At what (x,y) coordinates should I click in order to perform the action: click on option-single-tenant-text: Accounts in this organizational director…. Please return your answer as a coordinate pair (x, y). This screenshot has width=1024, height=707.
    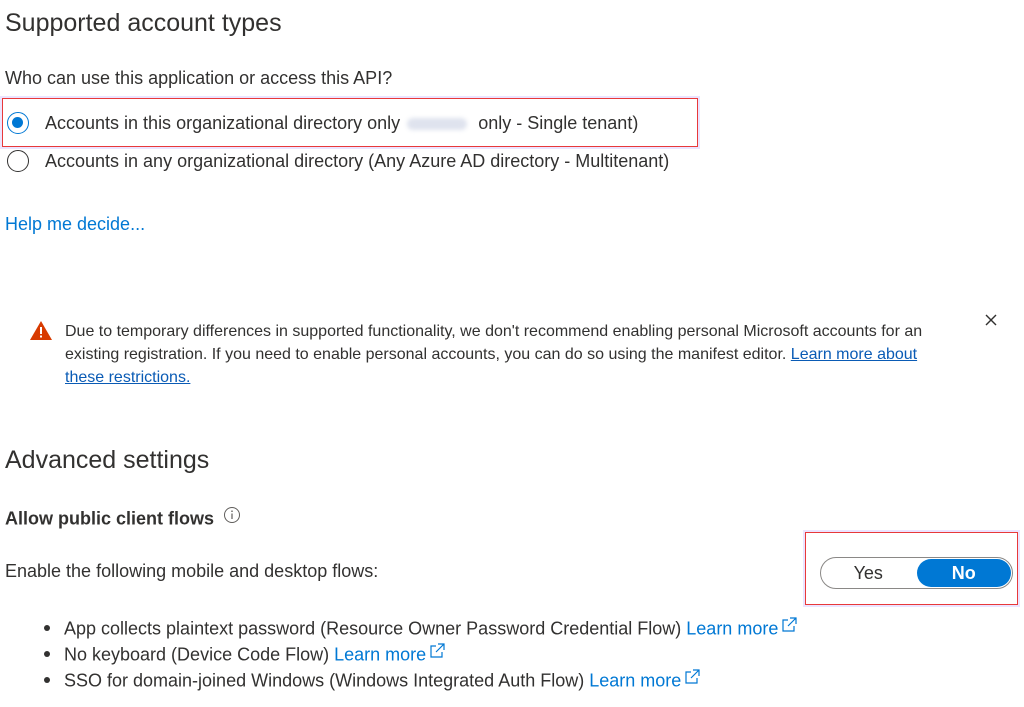
    Looking at the image, I should click on (223, 123).